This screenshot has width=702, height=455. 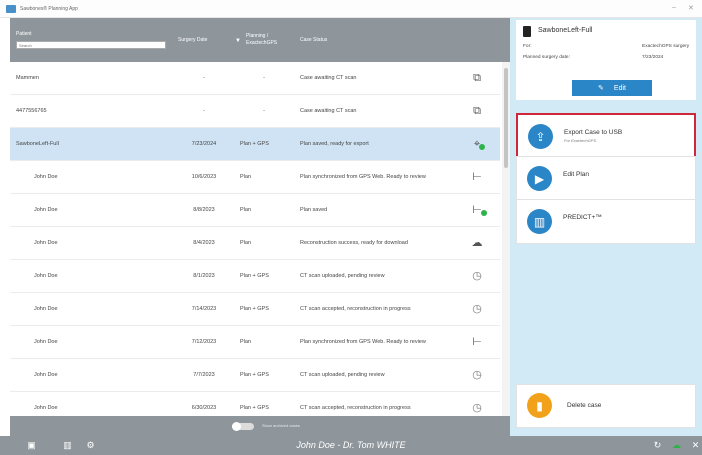 I want to click on footer-user-text: John Doe - Dr. Tom WHITE, so click(x=351, y=445).